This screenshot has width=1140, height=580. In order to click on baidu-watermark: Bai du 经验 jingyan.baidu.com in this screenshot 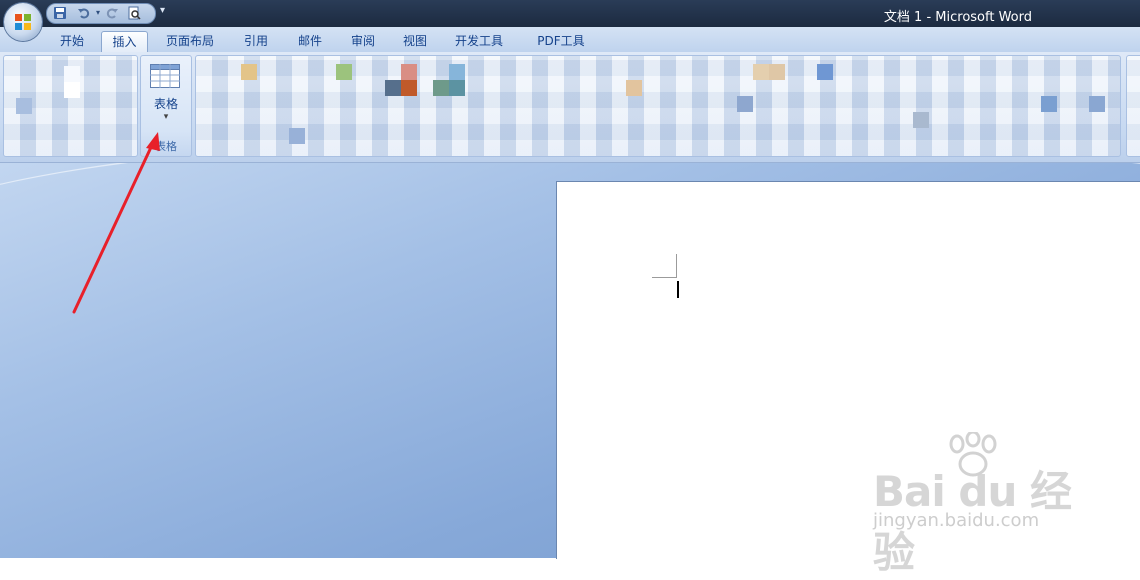, I will do `click(978, 504)`.